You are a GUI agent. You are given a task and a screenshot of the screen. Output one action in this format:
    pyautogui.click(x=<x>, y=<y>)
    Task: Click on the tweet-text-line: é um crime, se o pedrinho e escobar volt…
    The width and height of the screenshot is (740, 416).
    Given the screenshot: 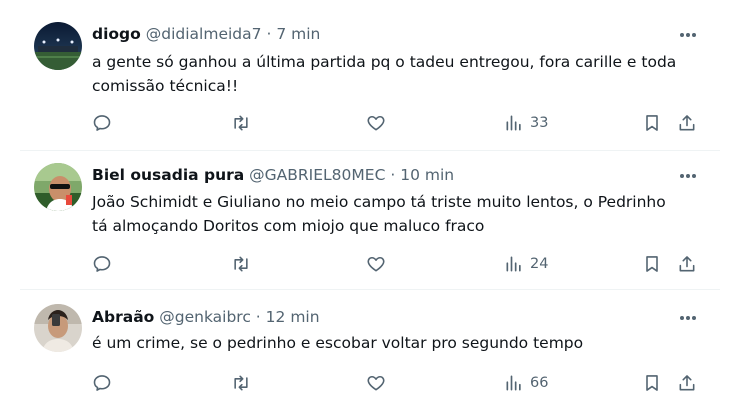 What is the action you would take?
    pyautogui.click(x=338, y=343)
    